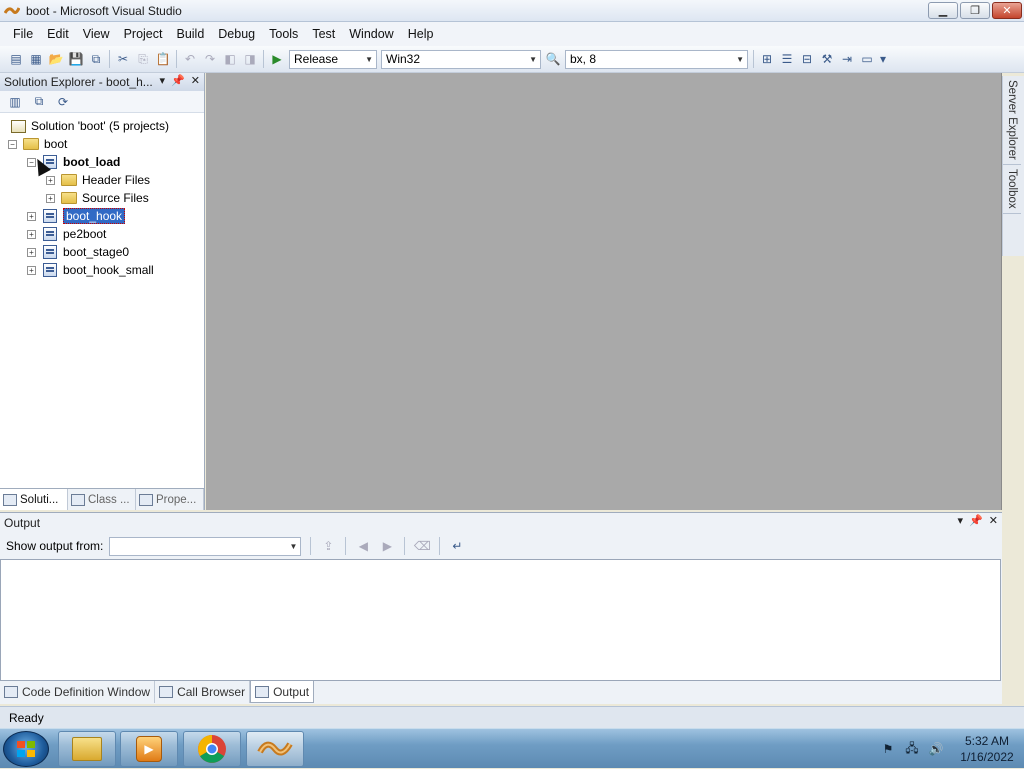 The width and height of the screenshot is (1024, 769). What do you see at coordinates (18, 126) in the screenshot?
I see `solution-icon` at bounding box center [18, 126].